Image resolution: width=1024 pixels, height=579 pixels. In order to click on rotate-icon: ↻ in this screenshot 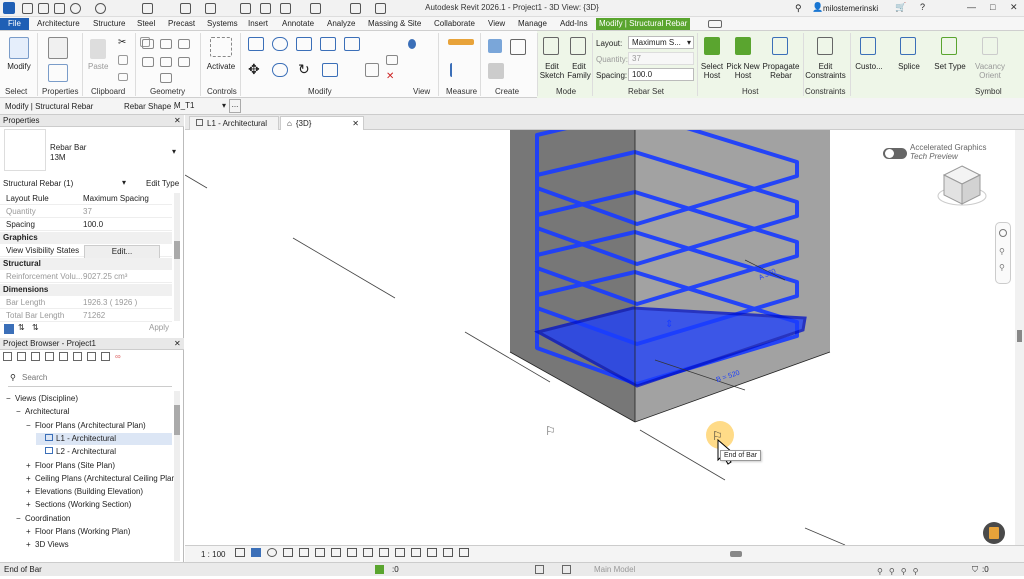, I will do `click(304, 69)`.